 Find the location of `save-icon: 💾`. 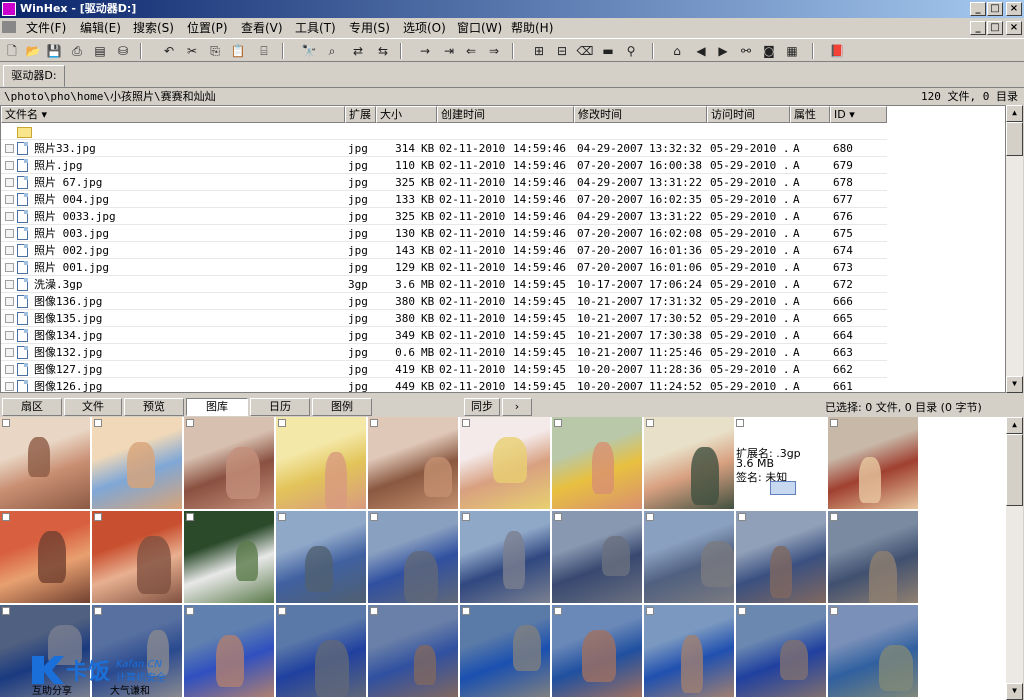

save-icon: 💾 is located at coordinates (54, 51).